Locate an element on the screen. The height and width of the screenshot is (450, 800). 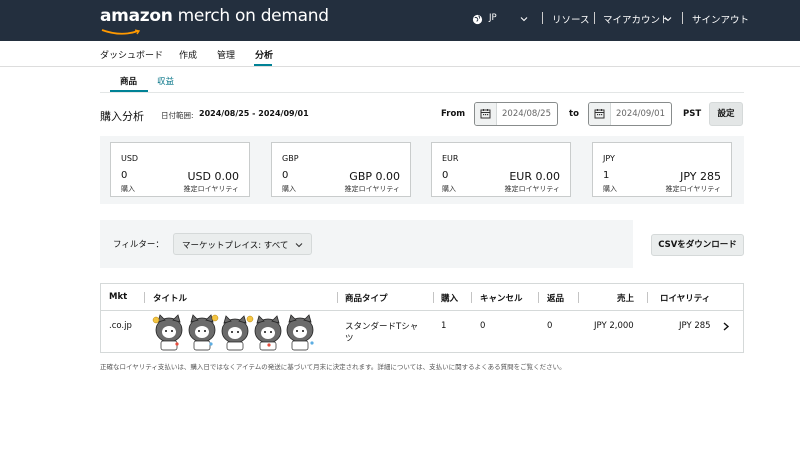
row-royalty: JPY 285 is located at coordinates (695, 326).